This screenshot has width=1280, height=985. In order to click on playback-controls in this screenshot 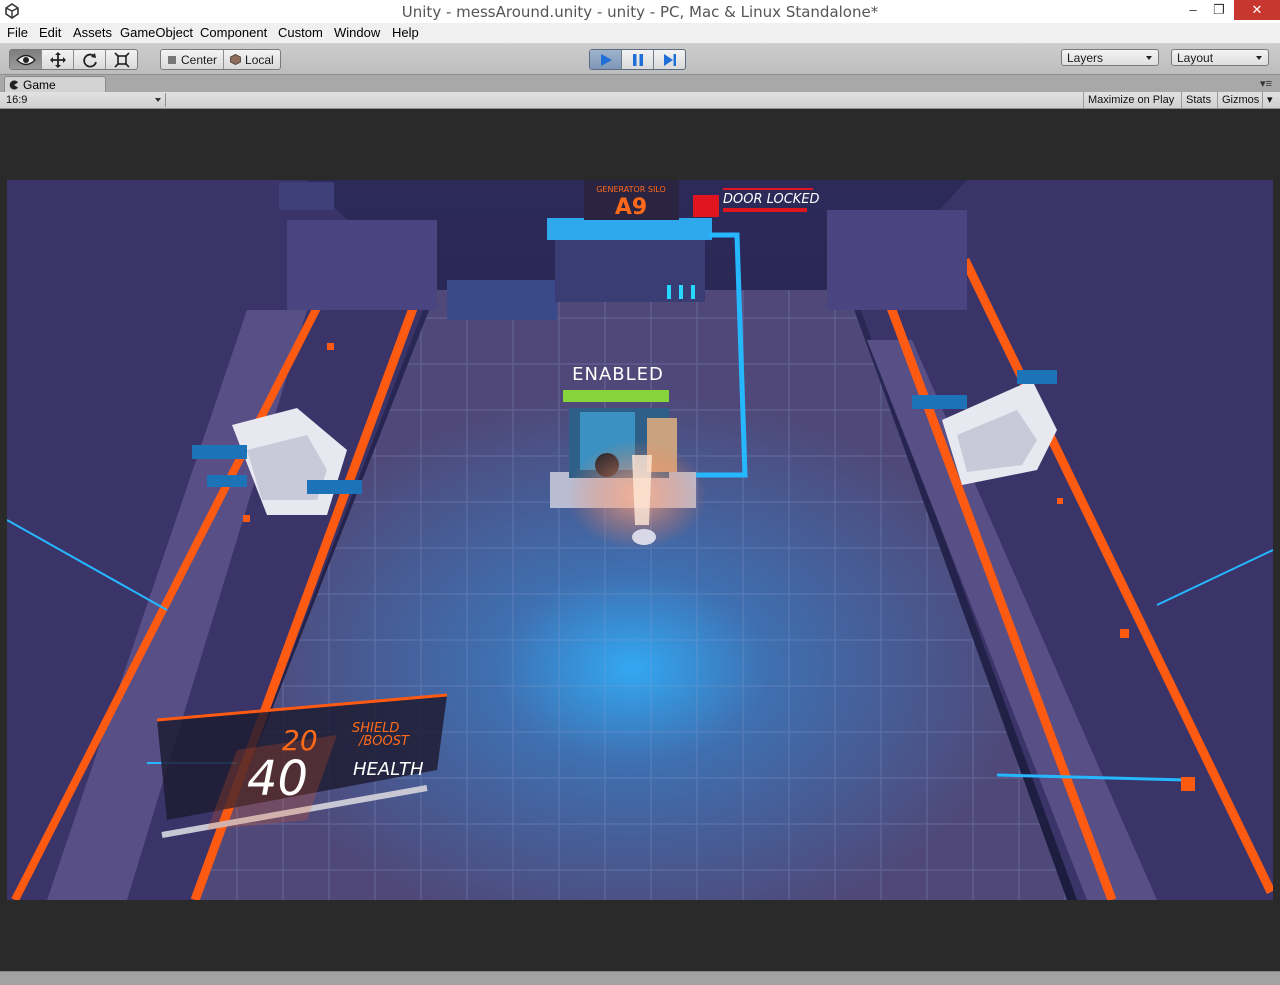, I will do `click(637, 59)`.